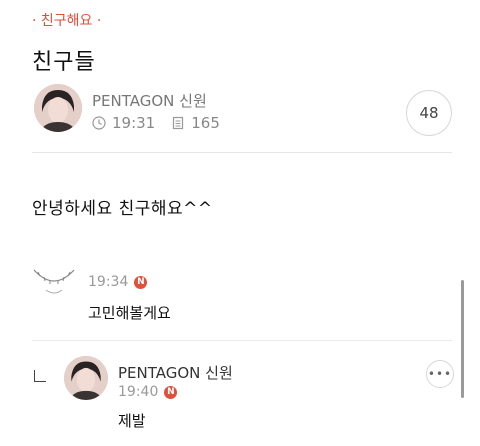 This screenshot has height=446, width=480. I want to click on post-body: 안녕하세요 친구해요^^, so click(122, 209).